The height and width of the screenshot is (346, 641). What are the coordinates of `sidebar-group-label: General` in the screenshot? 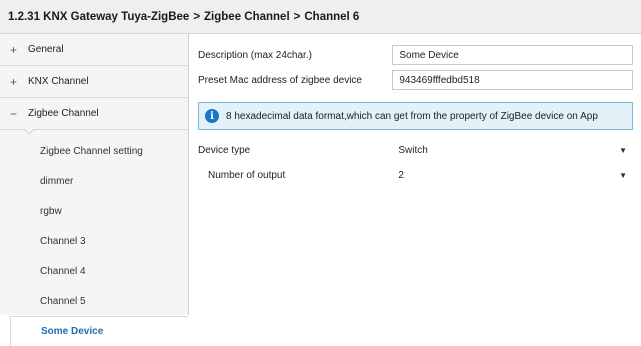 It's located at (46, 49).